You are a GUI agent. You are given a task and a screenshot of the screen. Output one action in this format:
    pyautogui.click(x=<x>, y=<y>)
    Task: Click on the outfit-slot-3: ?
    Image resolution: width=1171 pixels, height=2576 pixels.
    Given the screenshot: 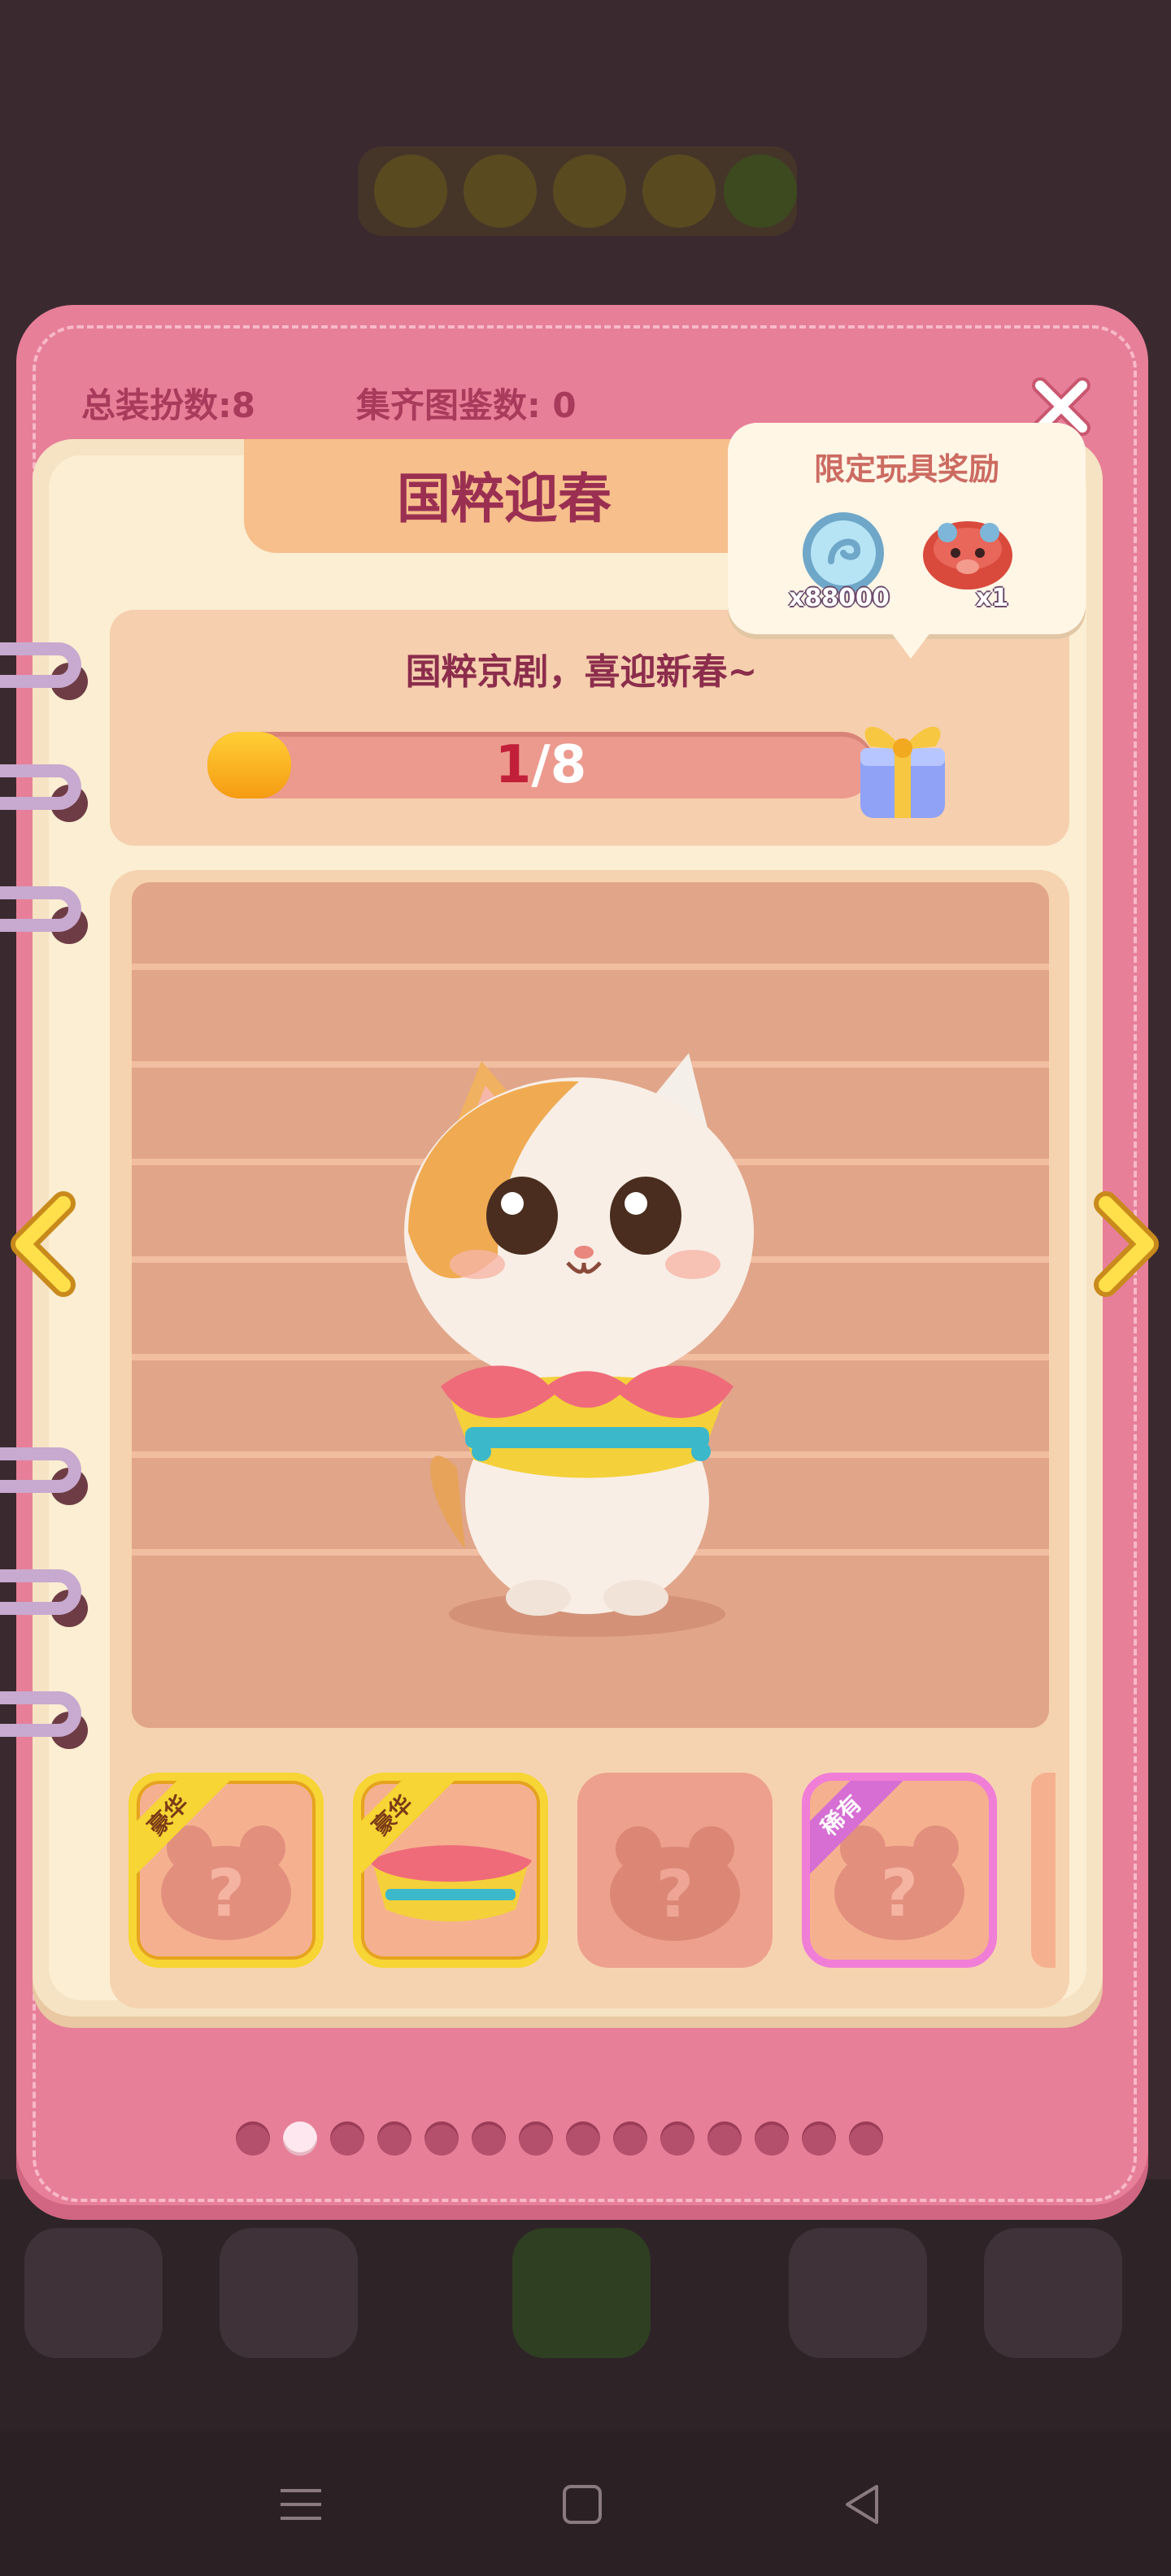 What is the action you would take?
    pyautogui.click(x=675, y=1870)
    